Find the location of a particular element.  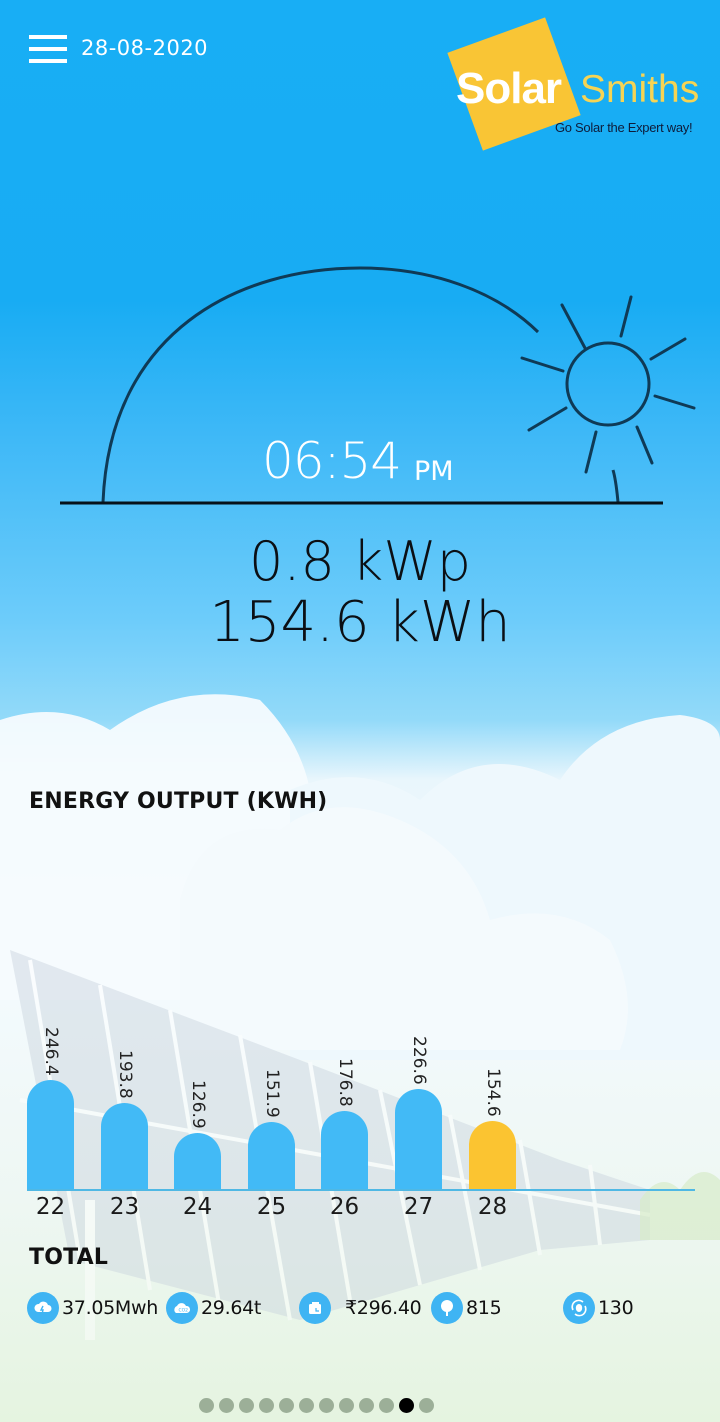

energy-cloud-icon is located at coordinates (43, 1308).